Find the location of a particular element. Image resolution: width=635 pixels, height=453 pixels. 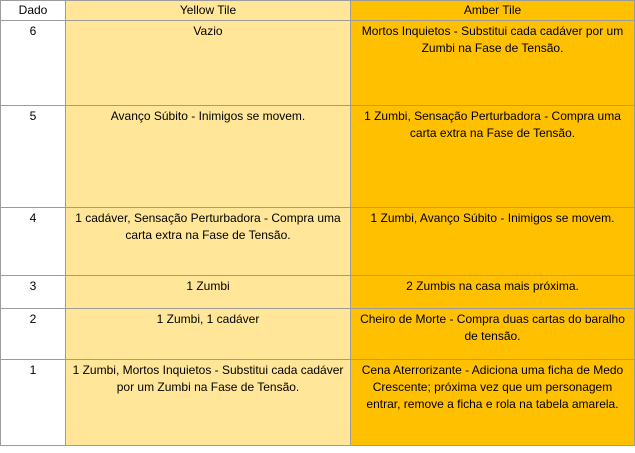

dado-cell: 5 is located at coordinates (33, 156).